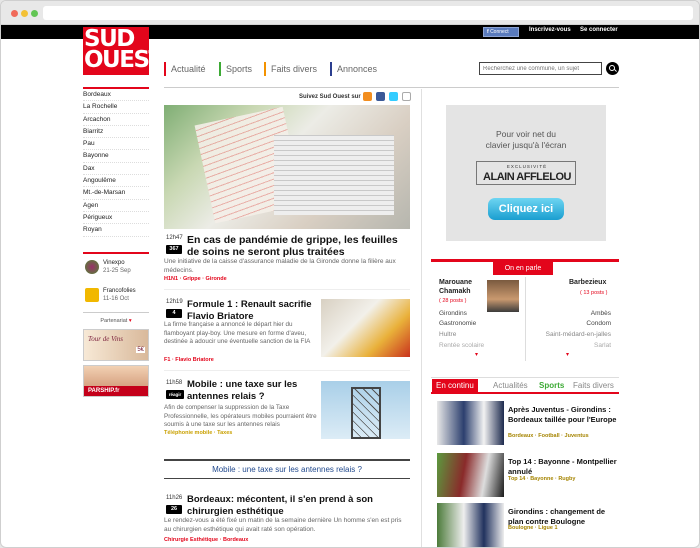 This screenshot has height=548, width=700. Describe the element at coordinates (365, 328) in the screenshot. I see `formula1-thumbnail` at that location.